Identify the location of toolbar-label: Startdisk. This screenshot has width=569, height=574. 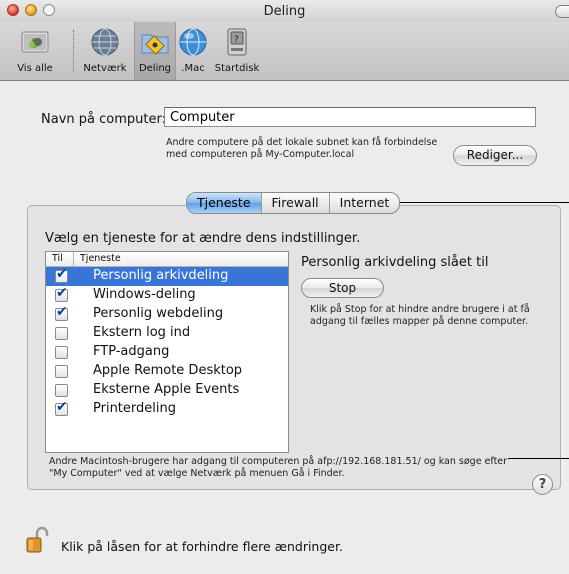
(237, 68).